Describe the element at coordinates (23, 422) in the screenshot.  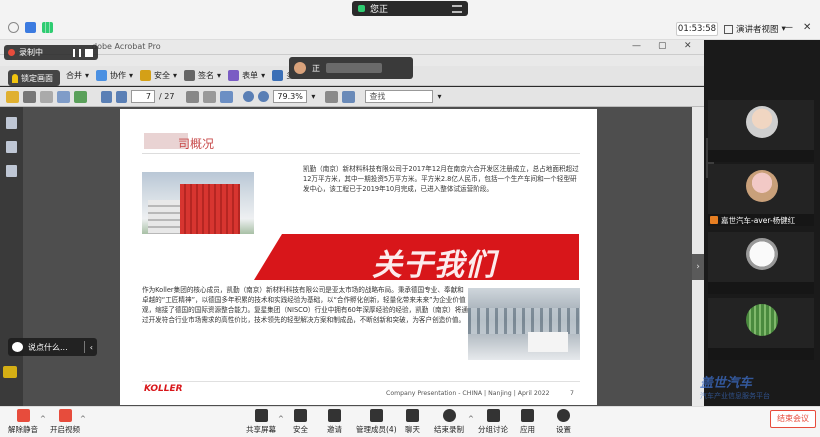
I see `unmute-button: 解除静音` at that location.